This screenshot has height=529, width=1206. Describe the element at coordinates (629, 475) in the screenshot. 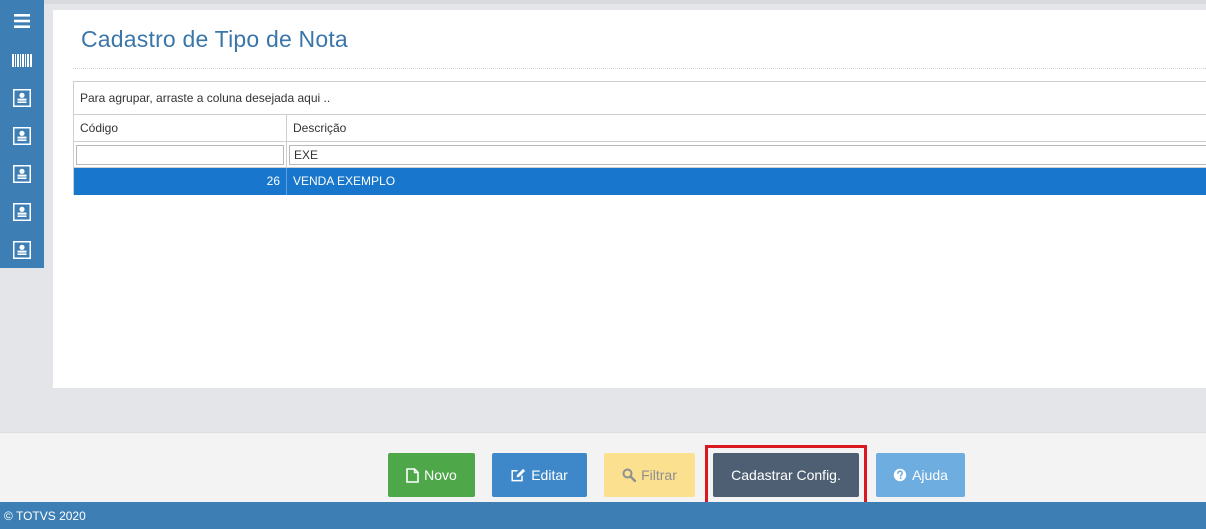

I see `search-icon` at that location.